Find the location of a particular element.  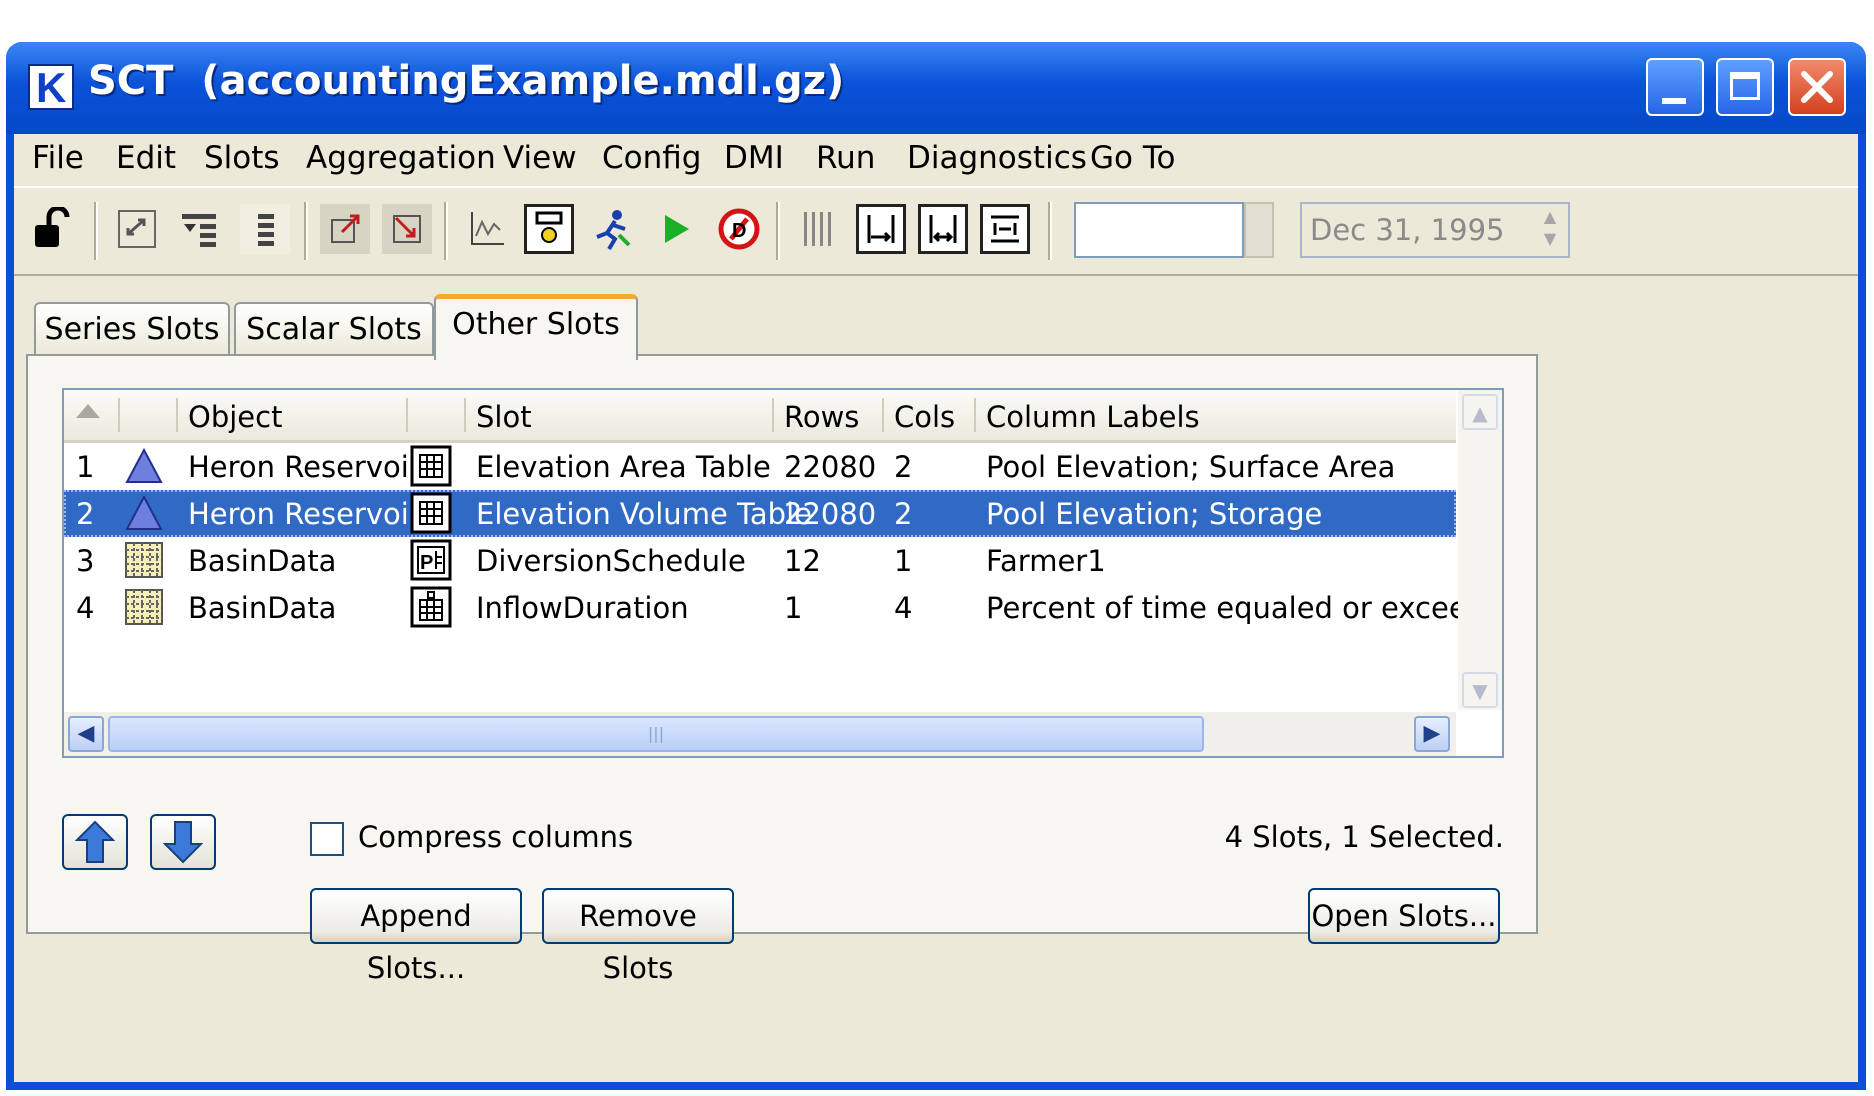

plot-icon is located at coordinates (487, 229).